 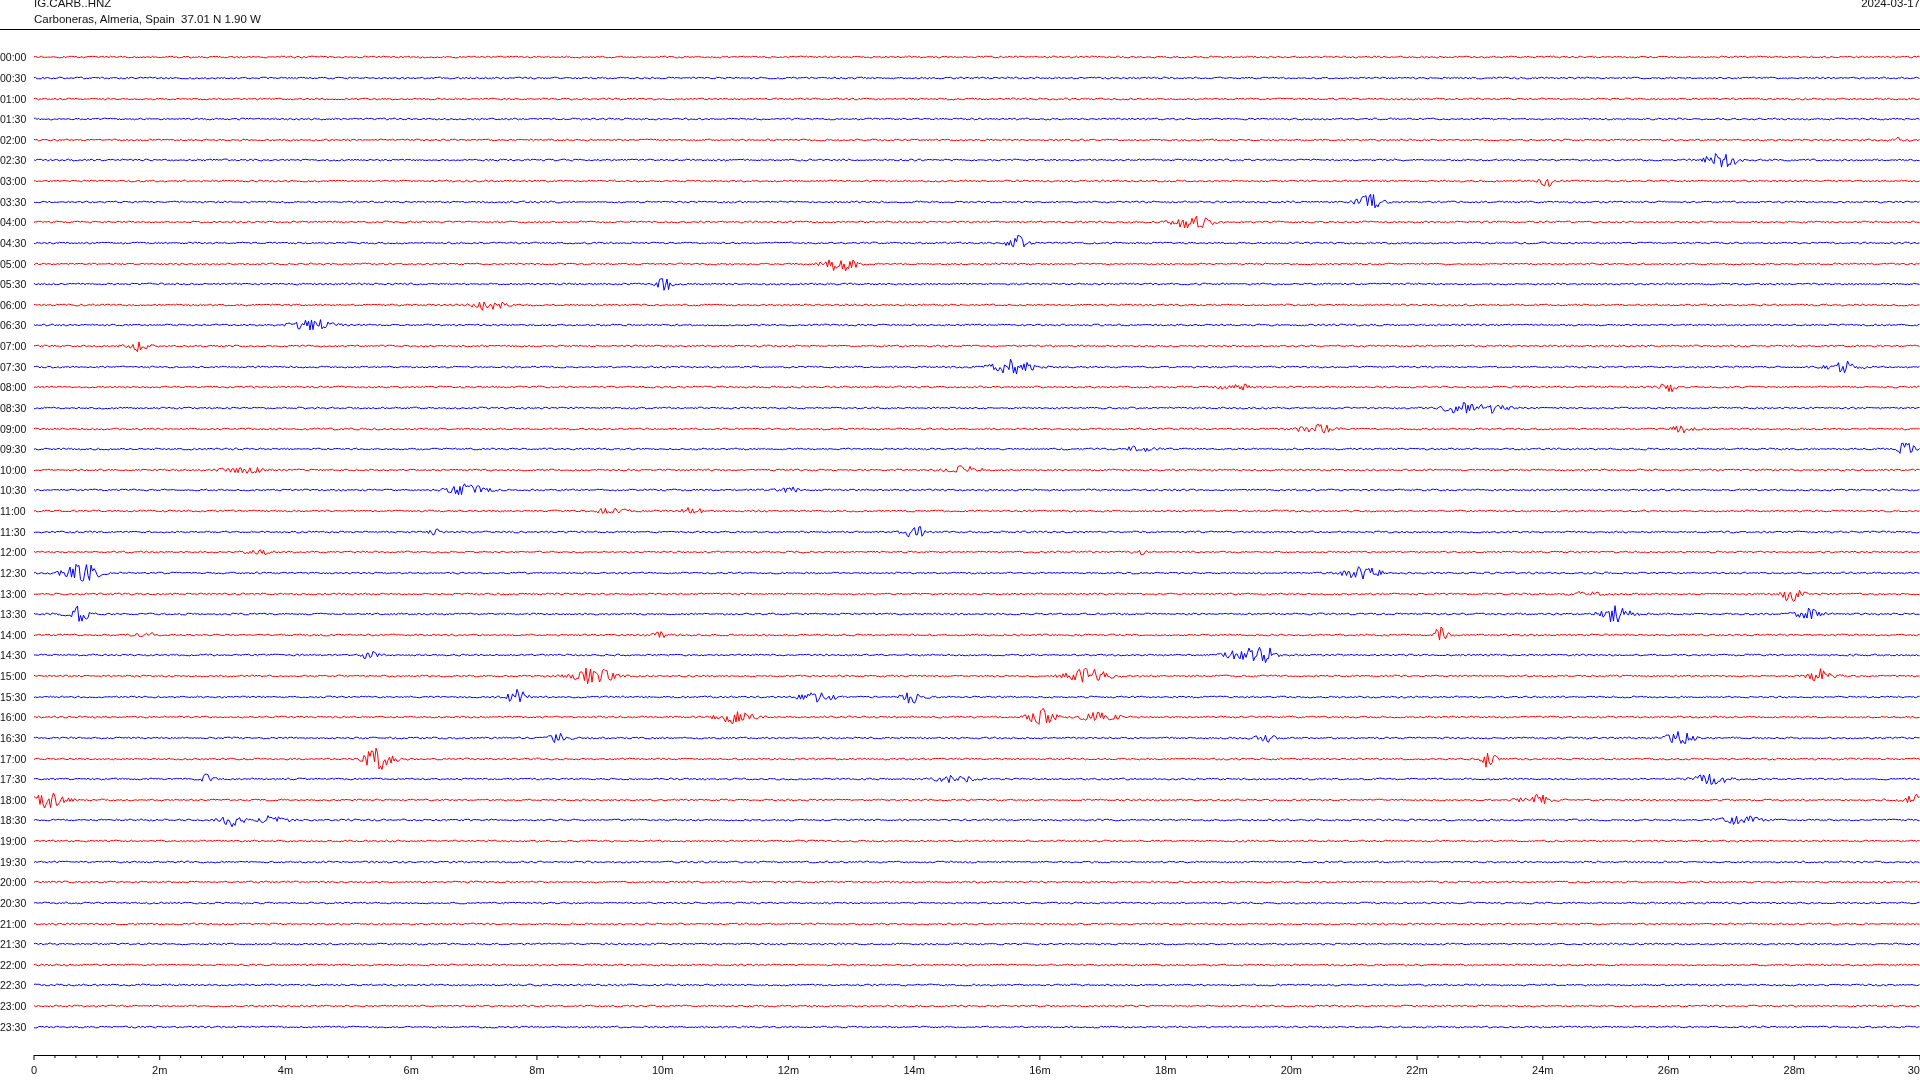 I want to click on time-label: 17:30, so click(x=14, y=779).